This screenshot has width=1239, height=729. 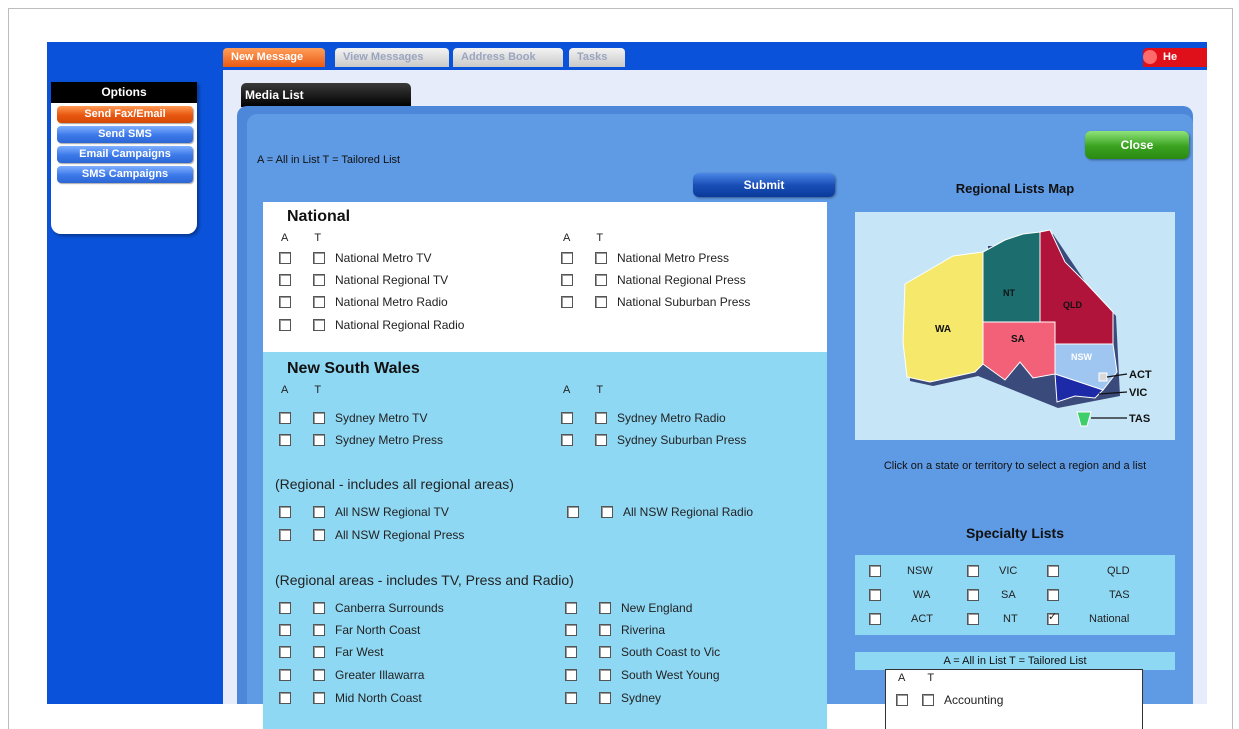 What do you see at coordinates (350, 697) in the screenshot?
I see `list-item: Mid North Coast` at bounding box center [350, 697].